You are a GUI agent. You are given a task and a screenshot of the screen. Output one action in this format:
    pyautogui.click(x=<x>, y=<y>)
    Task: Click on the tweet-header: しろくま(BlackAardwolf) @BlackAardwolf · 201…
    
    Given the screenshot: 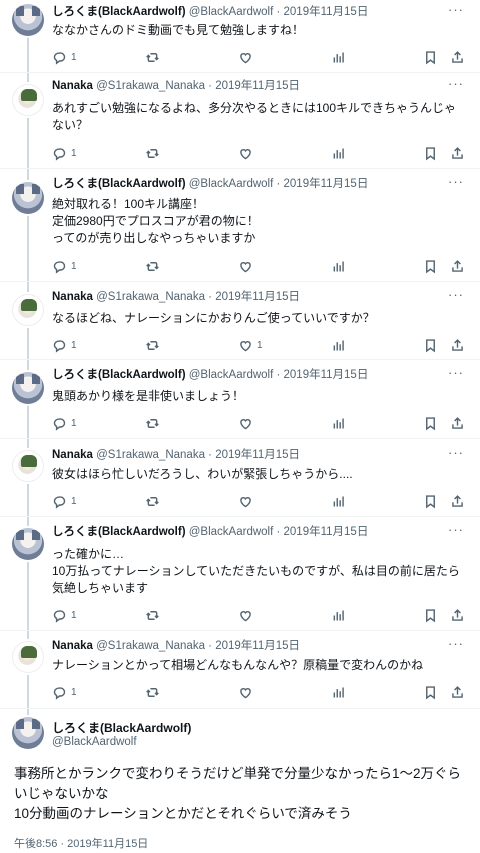 What is the action you would take?
    pyautogui.click(x=210, y=184)
    